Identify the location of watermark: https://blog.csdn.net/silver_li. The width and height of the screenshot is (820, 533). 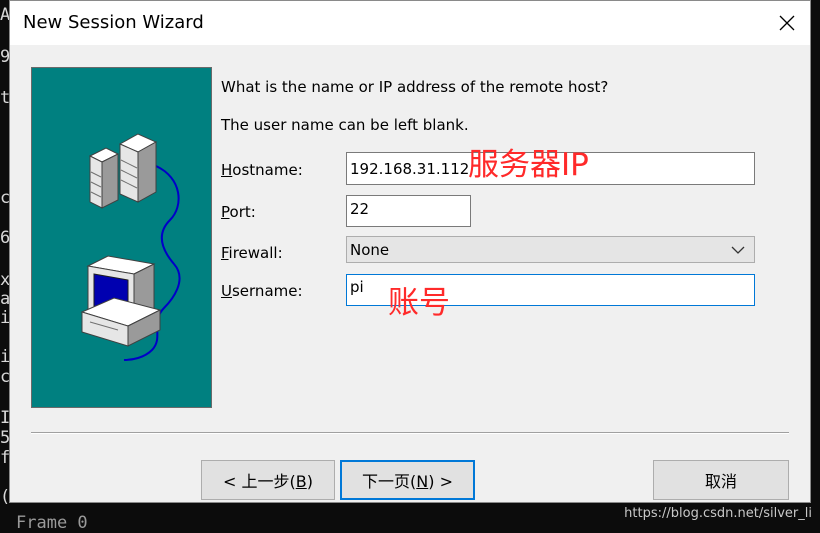
(718, 513).